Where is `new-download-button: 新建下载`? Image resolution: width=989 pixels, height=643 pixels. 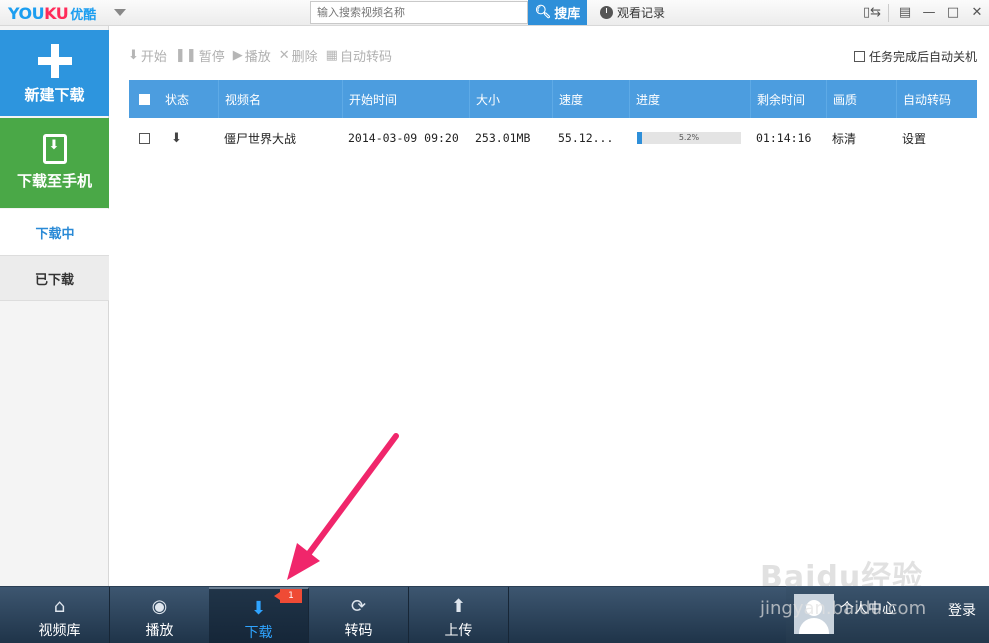
new-download-button: 新建下载 is located at coordinates (54, 73).